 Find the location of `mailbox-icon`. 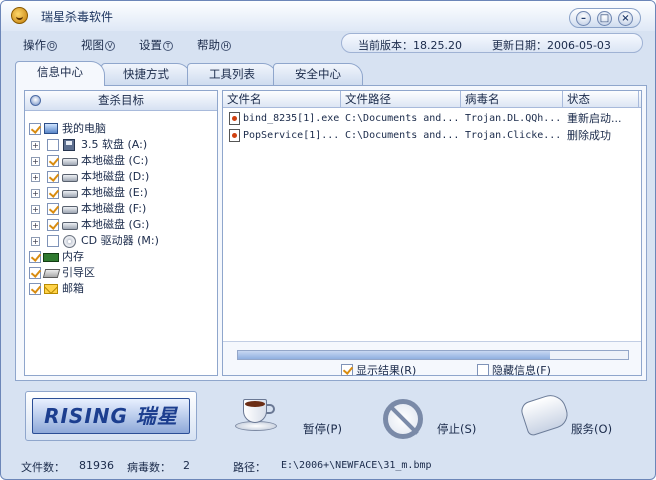

mailbox-icon is located at coordinates (51, 289).